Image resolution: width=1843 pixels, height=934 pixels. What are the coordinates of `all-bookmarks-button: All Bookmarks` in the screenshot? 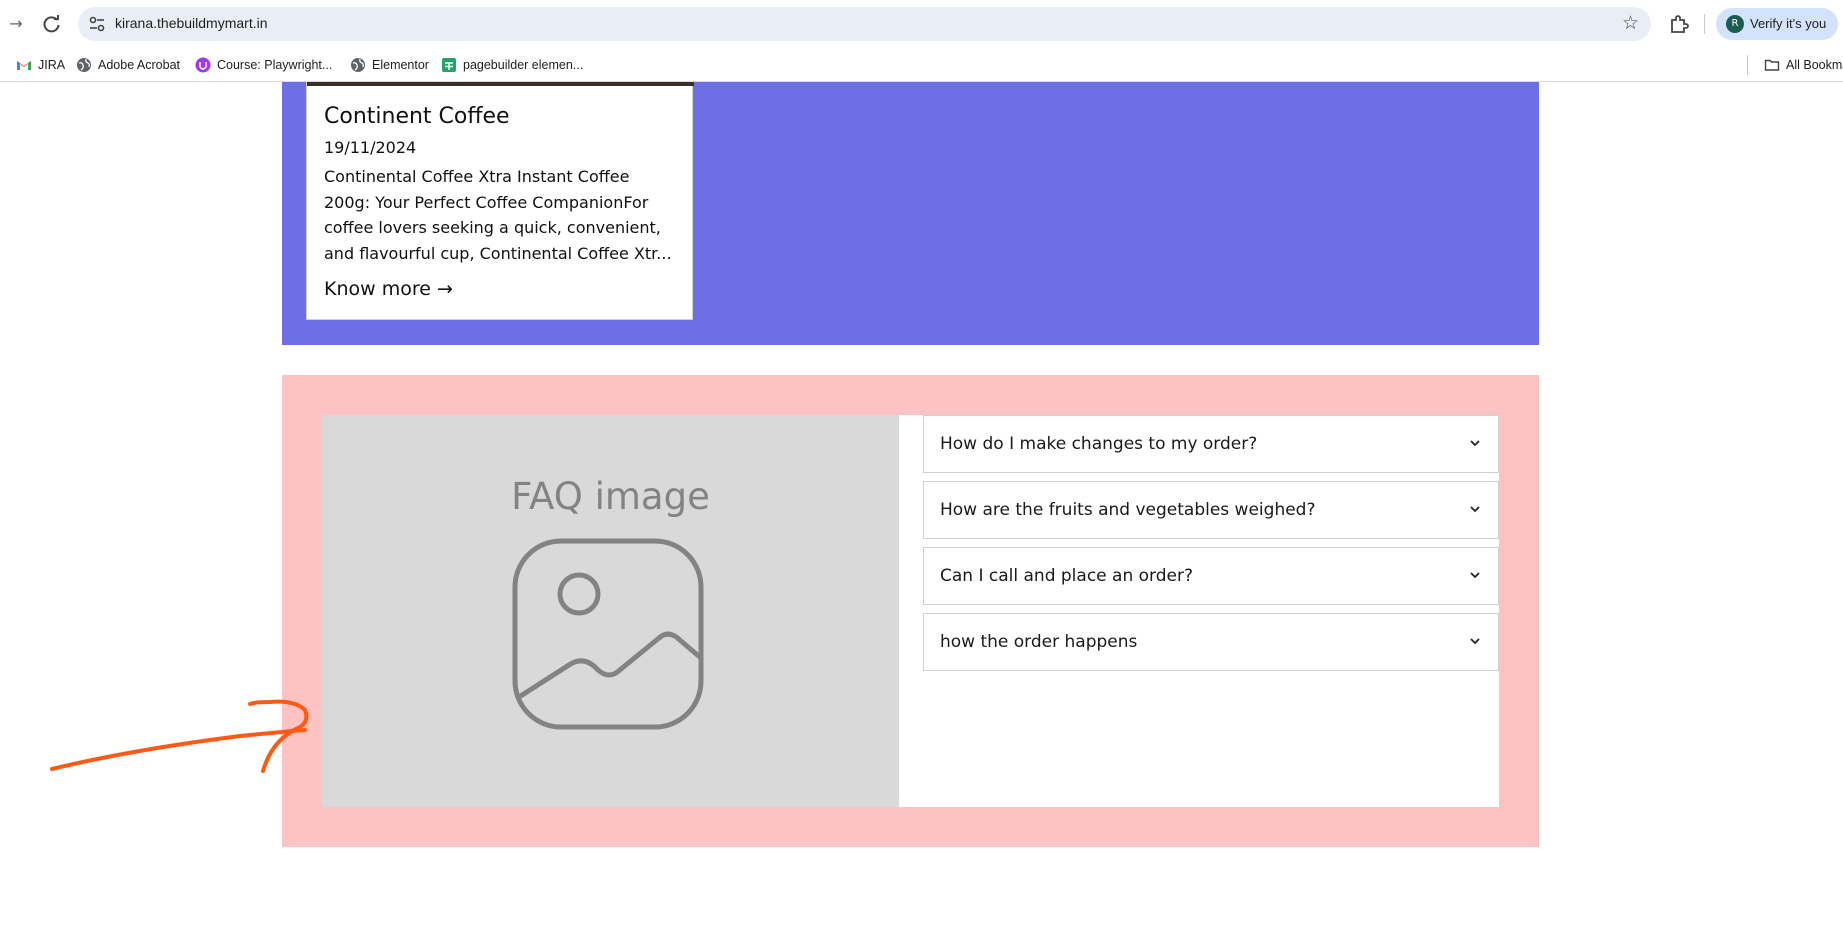 It's located at (1803, 65).